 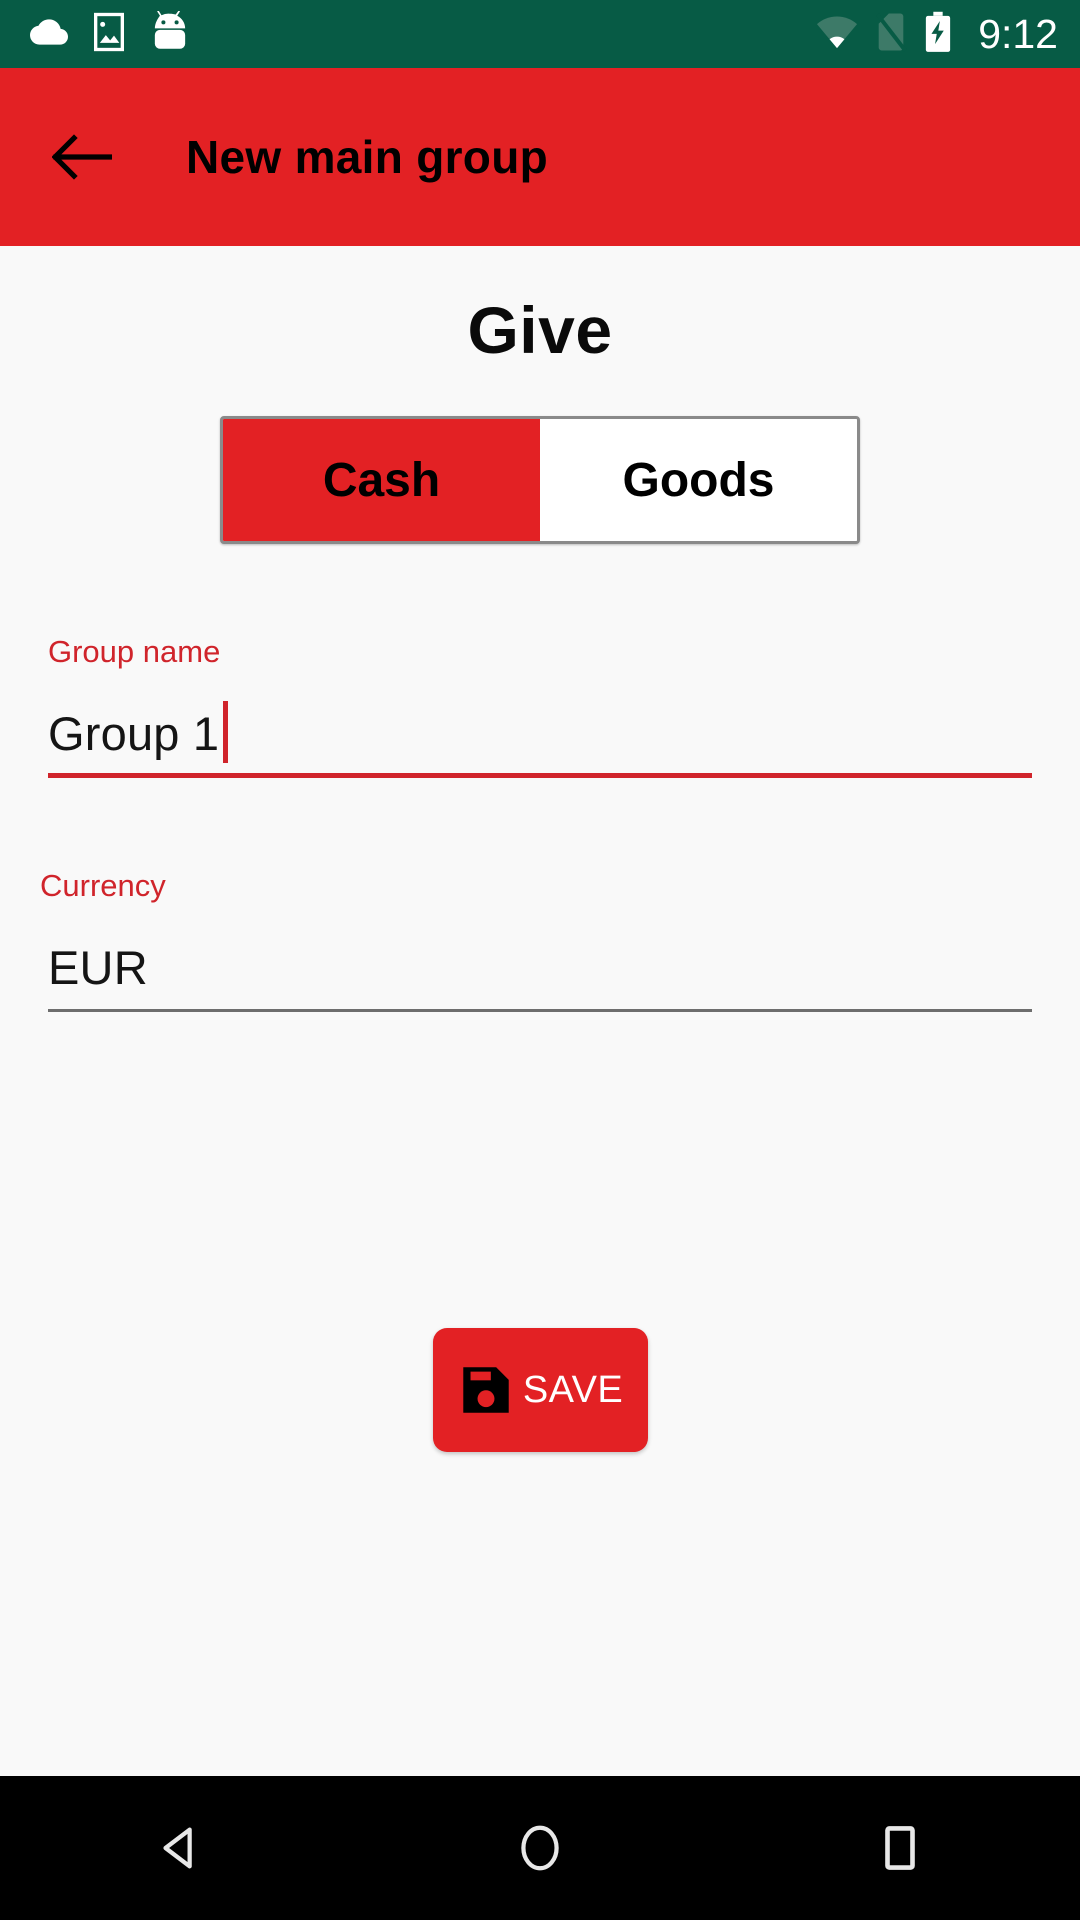 I want to click on section-heading: Give, so click(x=540, y=330).